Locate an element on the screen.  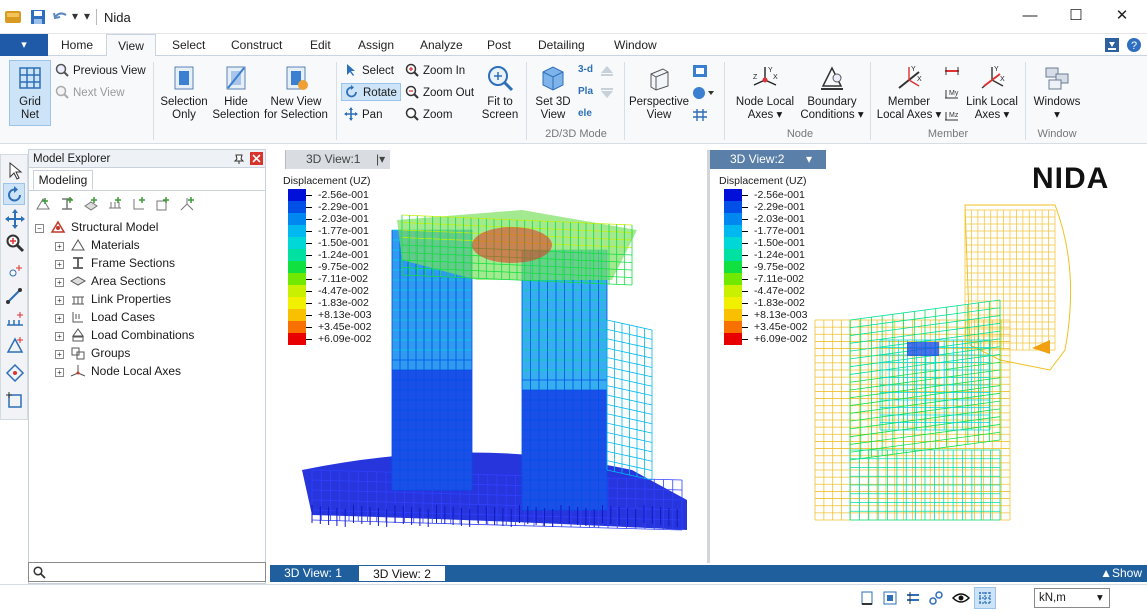
pin-icon is located at coordinates (239, 159).